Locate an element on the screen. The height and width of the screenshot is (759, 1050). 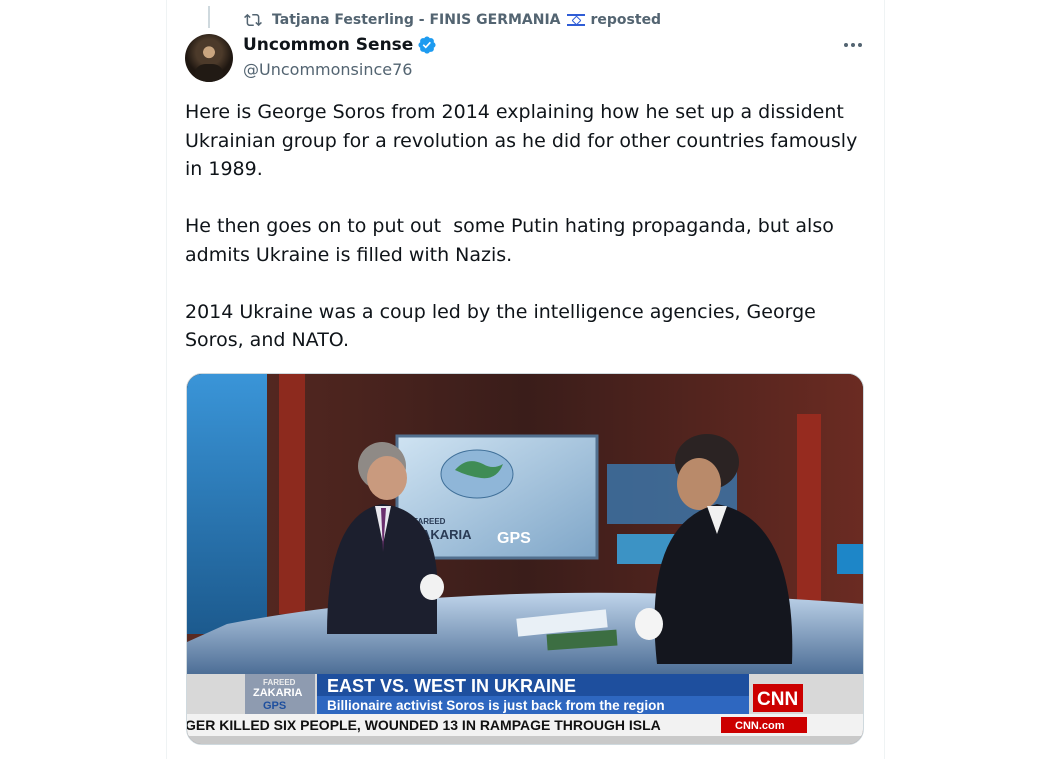
author-name-row: Uncommon Sense is located at coordinates (340, 45).